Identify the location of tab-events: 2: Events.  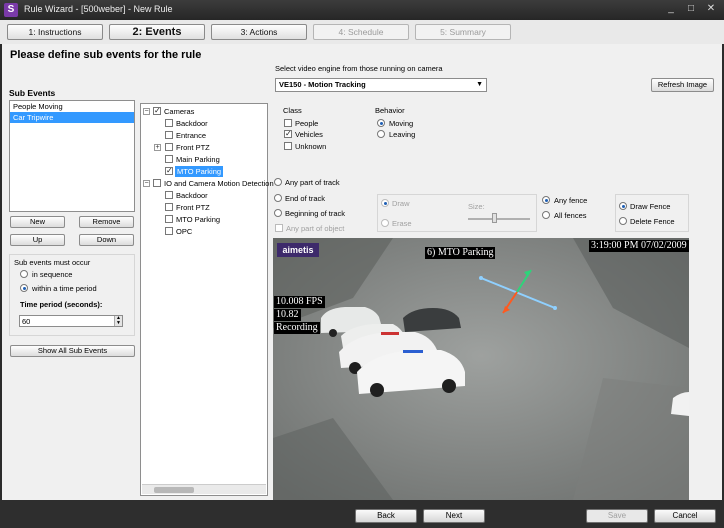
(157, 32).